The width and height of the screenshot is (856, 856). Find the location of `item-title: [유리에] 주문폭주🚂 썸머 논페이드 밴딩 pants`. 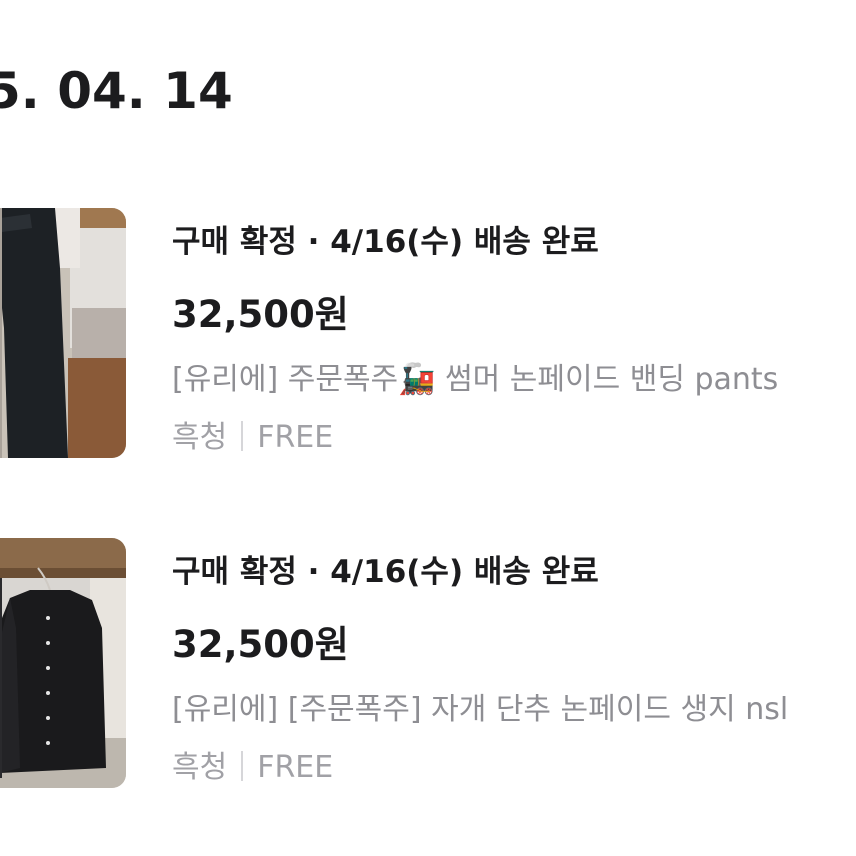

item-title: [유리에] 주문폭주🚂 썸머 논페이드 밴딩 pants is located at coordinates (475, 376).